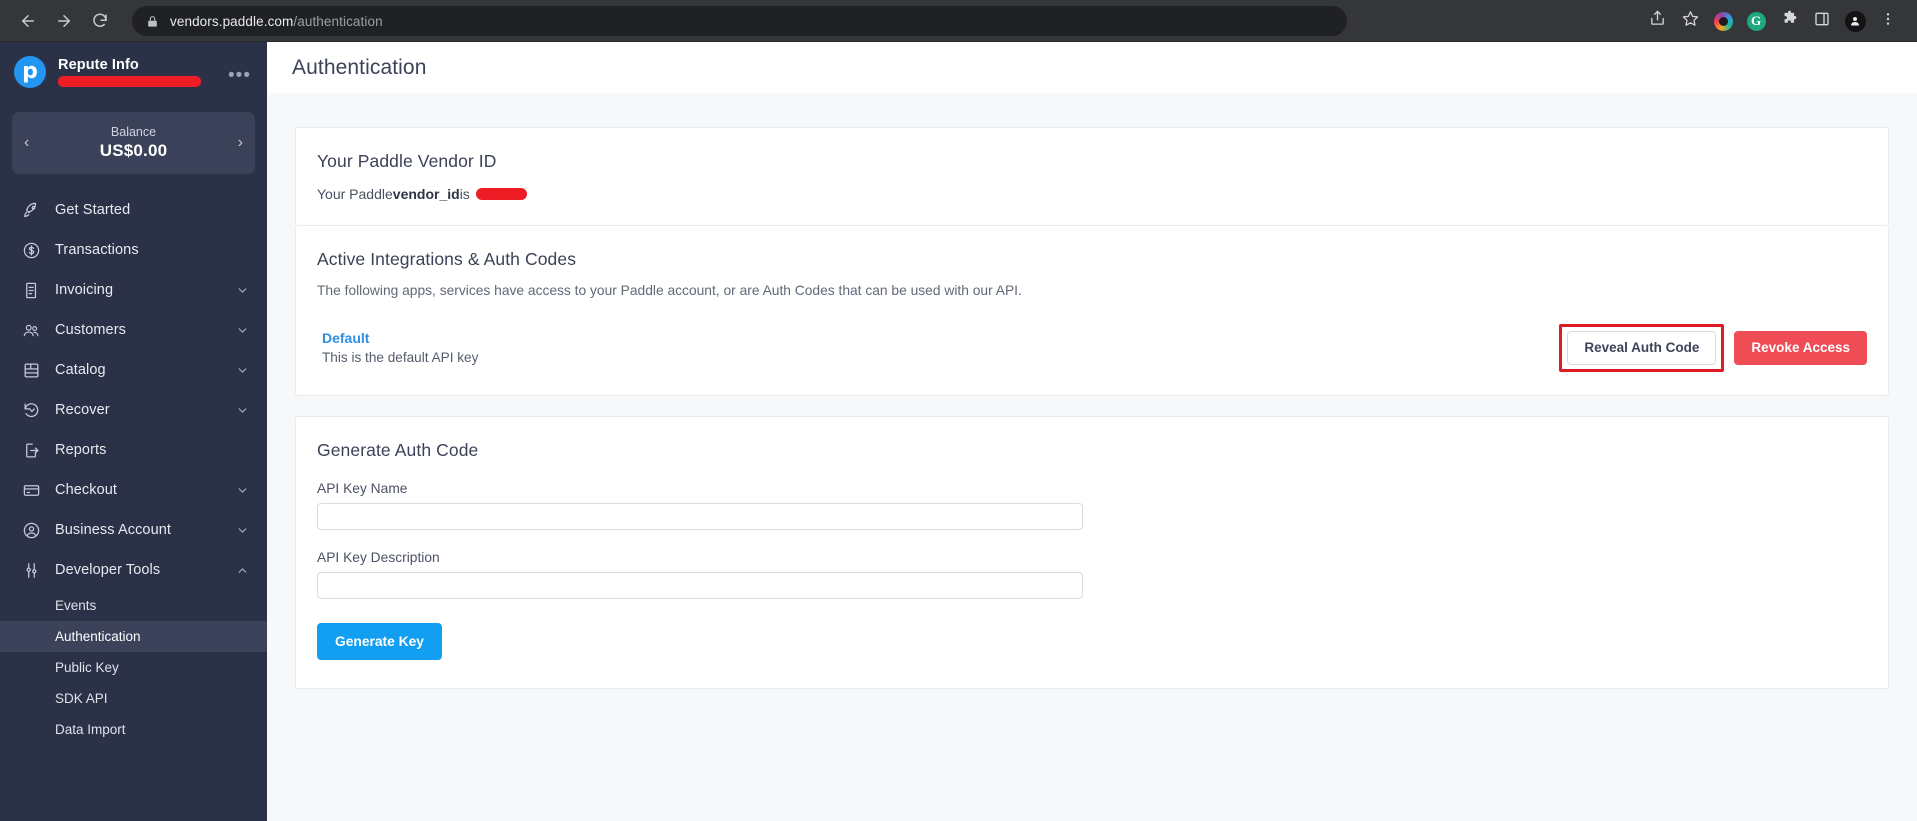 This screenshot has width=1917, height=821. What do you see at coordinates (133, 132) in the screenshot?
I see `balance-label: Balance` at bounding box center [133, 132].